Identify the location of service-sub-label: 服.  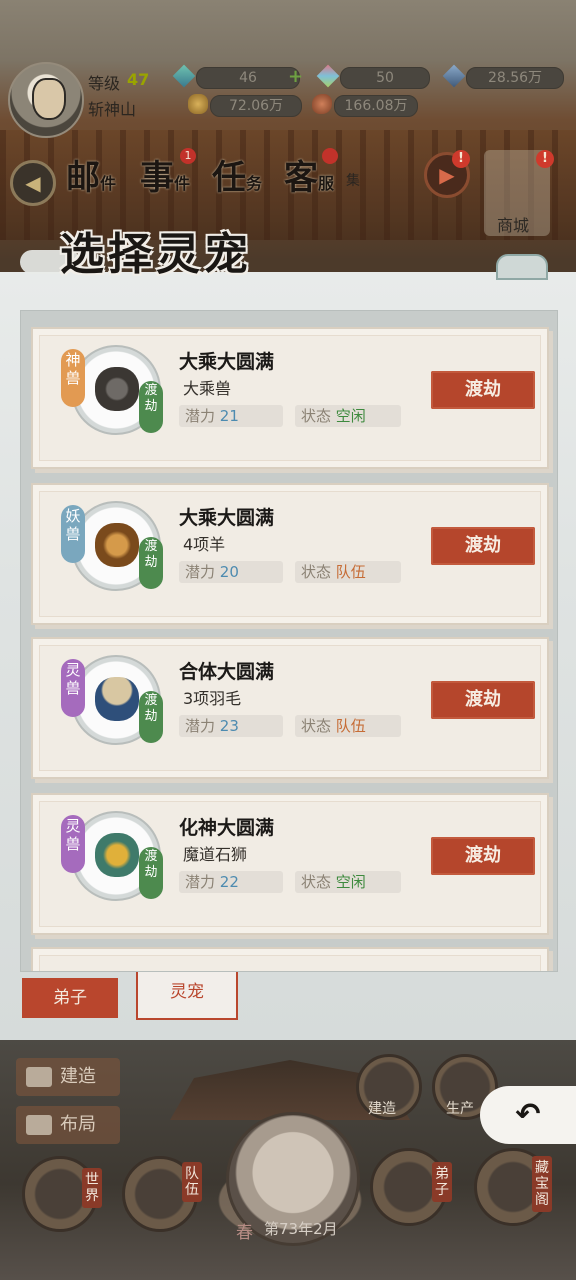
(326, 183).